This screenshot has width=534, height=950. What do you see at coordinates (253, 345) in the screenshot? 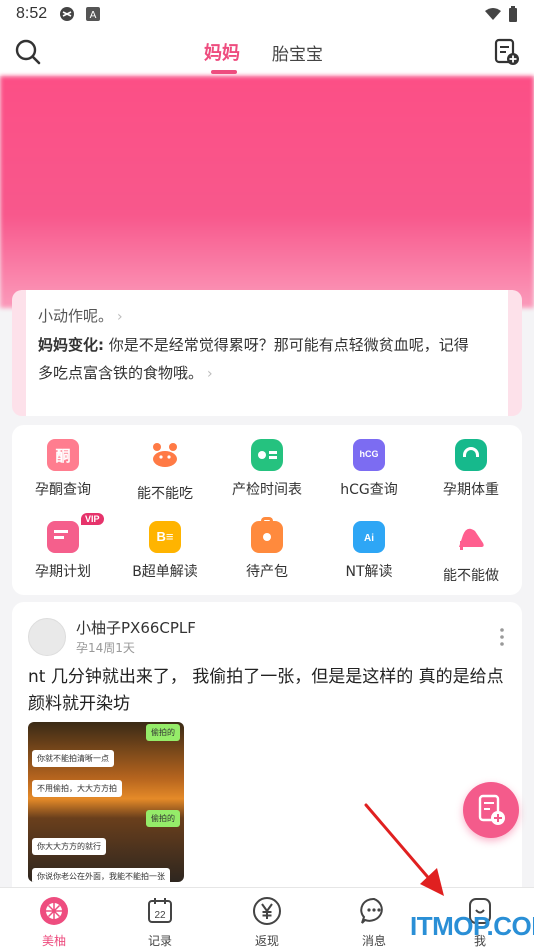
I see `mom-change-text: 妈妈变化: 你是不是经常觉得累呀？那可能有点轻微贫血呢，记得` at bounding box center [253, 345].